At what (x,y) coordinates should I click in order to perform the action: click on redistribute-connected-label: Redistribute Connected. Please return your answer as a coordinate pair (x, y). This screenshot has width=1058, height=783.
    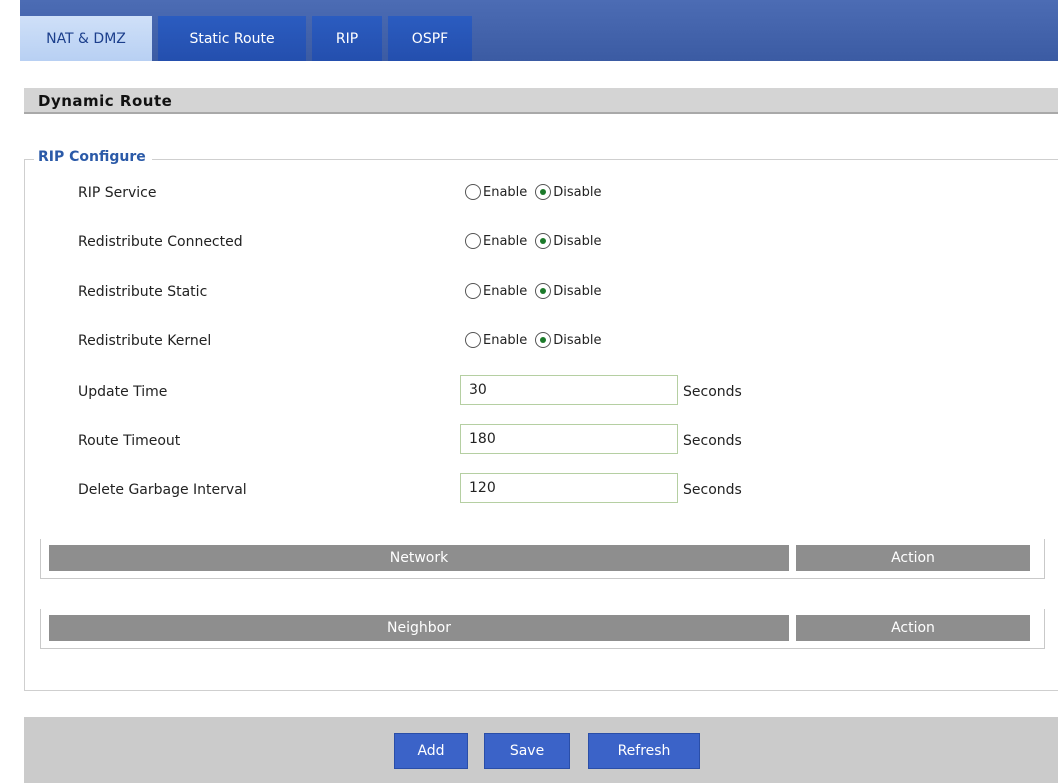
    Looking at the image, I should click on (160, 242).